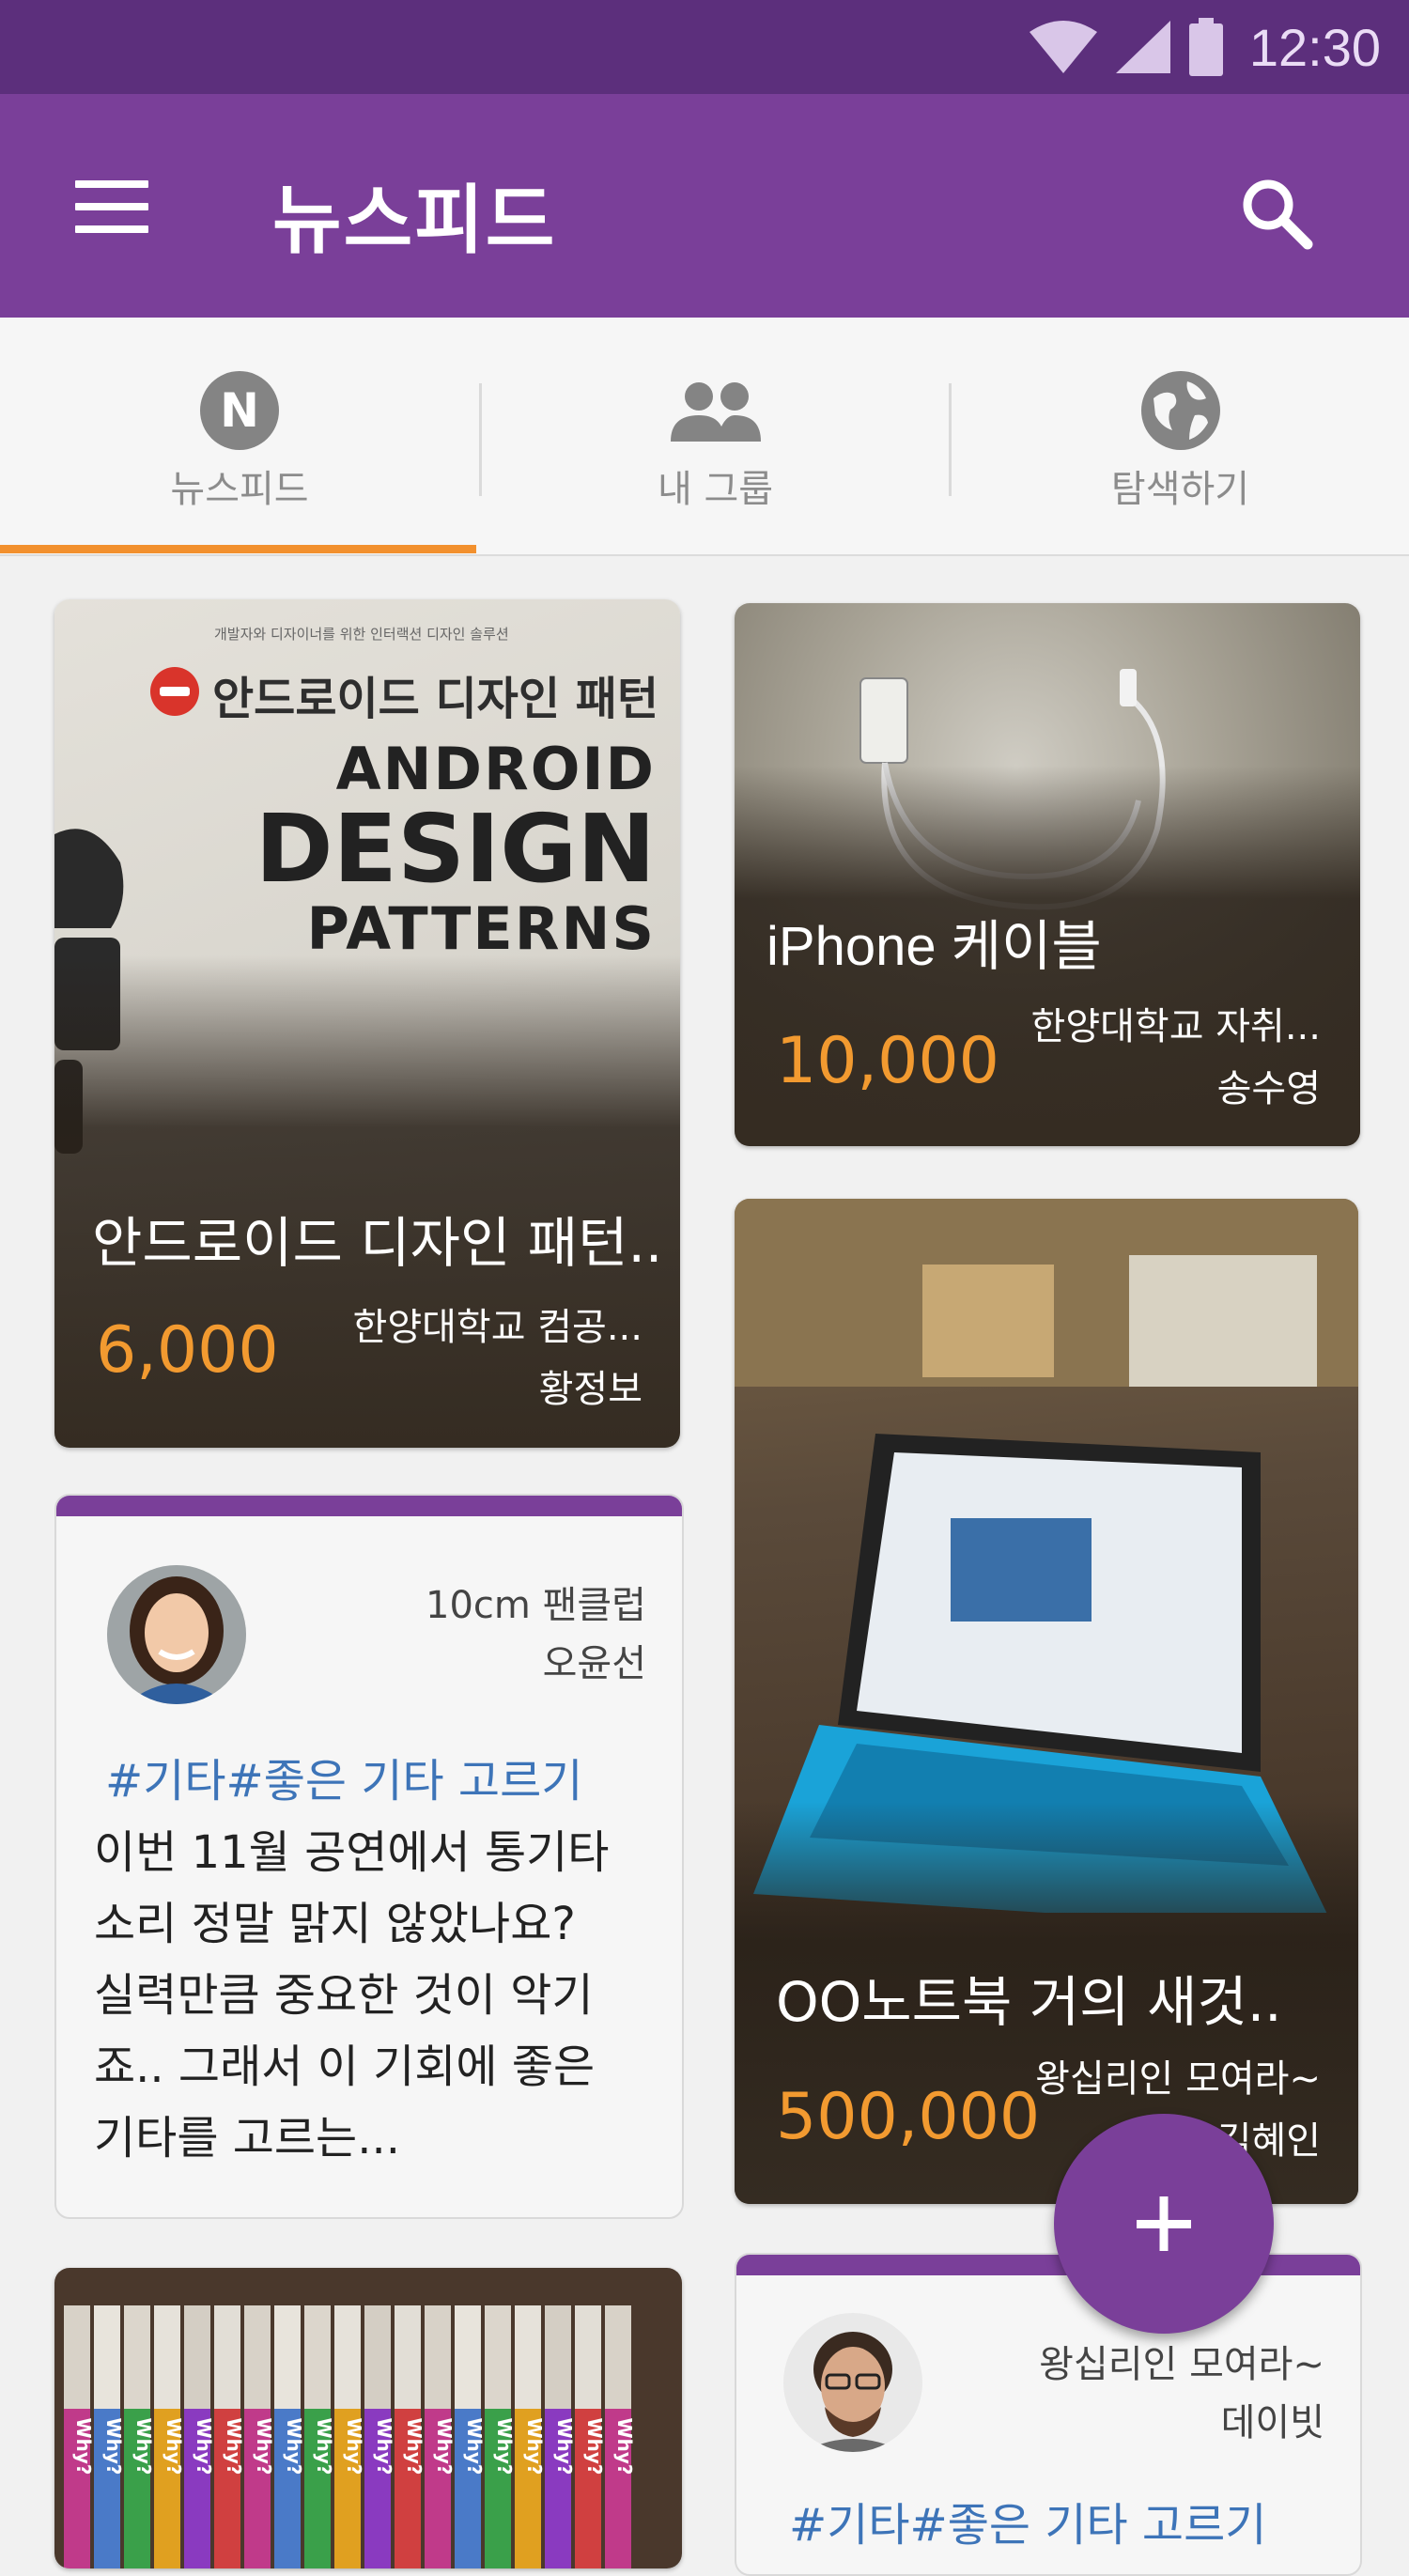 The height and width of the screenshot is (2576, 1409). Describe the element at coordinates (498, 1358) in the screenshot. I see `item-meta: 한양대학교 컴공... 황정보` at that location.